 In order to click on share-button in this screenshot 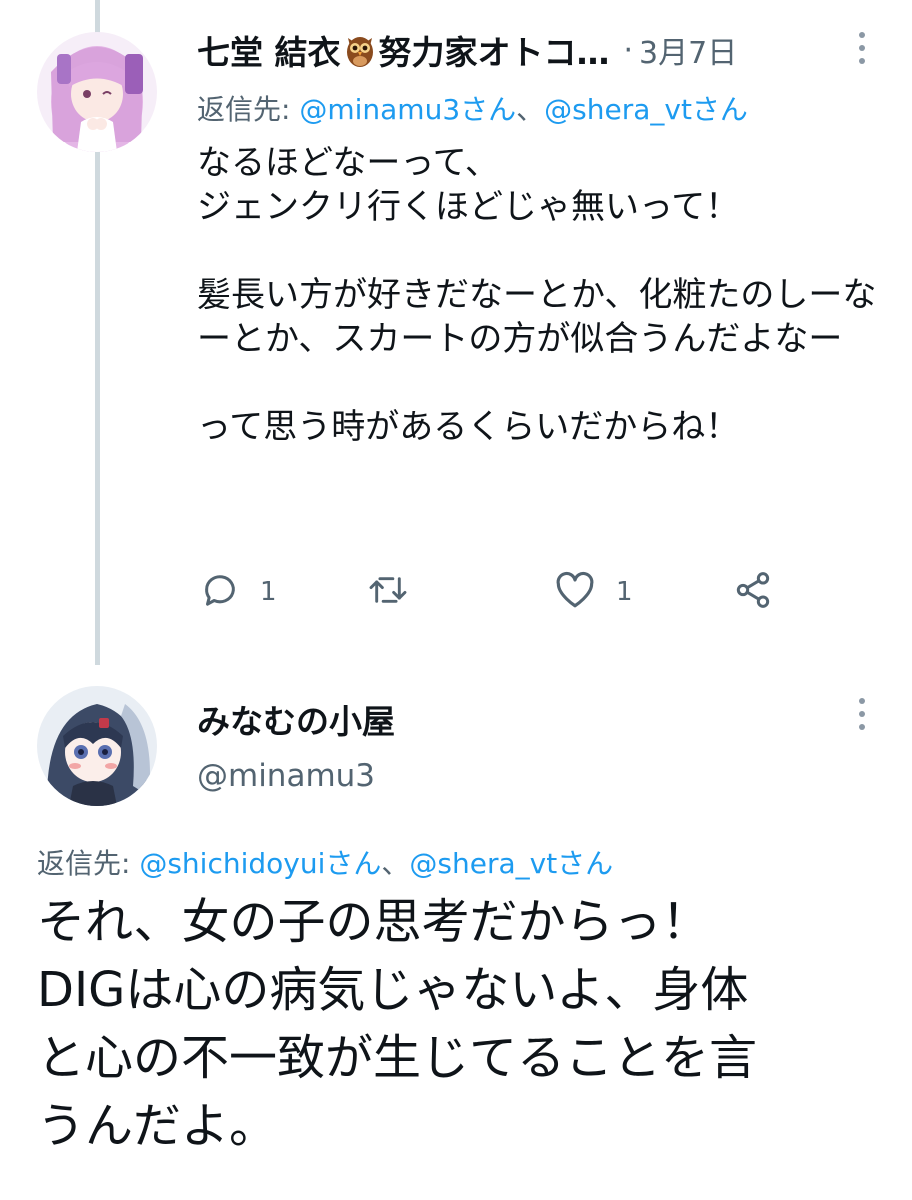, I will do `click(753, 592)`.